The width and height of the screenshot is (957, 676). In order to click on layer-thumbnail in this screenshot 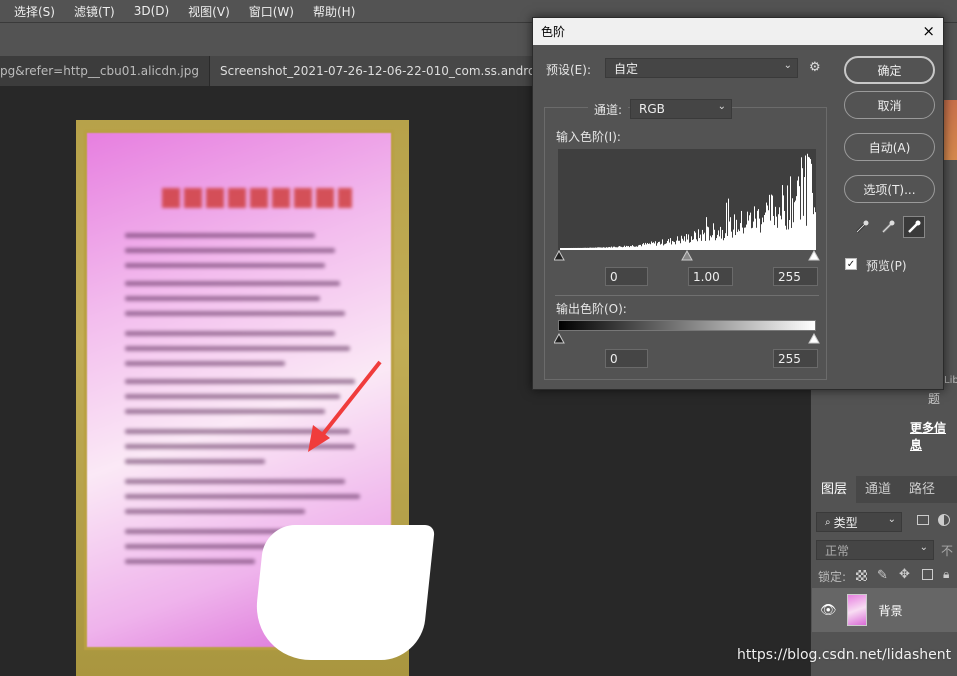, I will do `click(856, 610)`.